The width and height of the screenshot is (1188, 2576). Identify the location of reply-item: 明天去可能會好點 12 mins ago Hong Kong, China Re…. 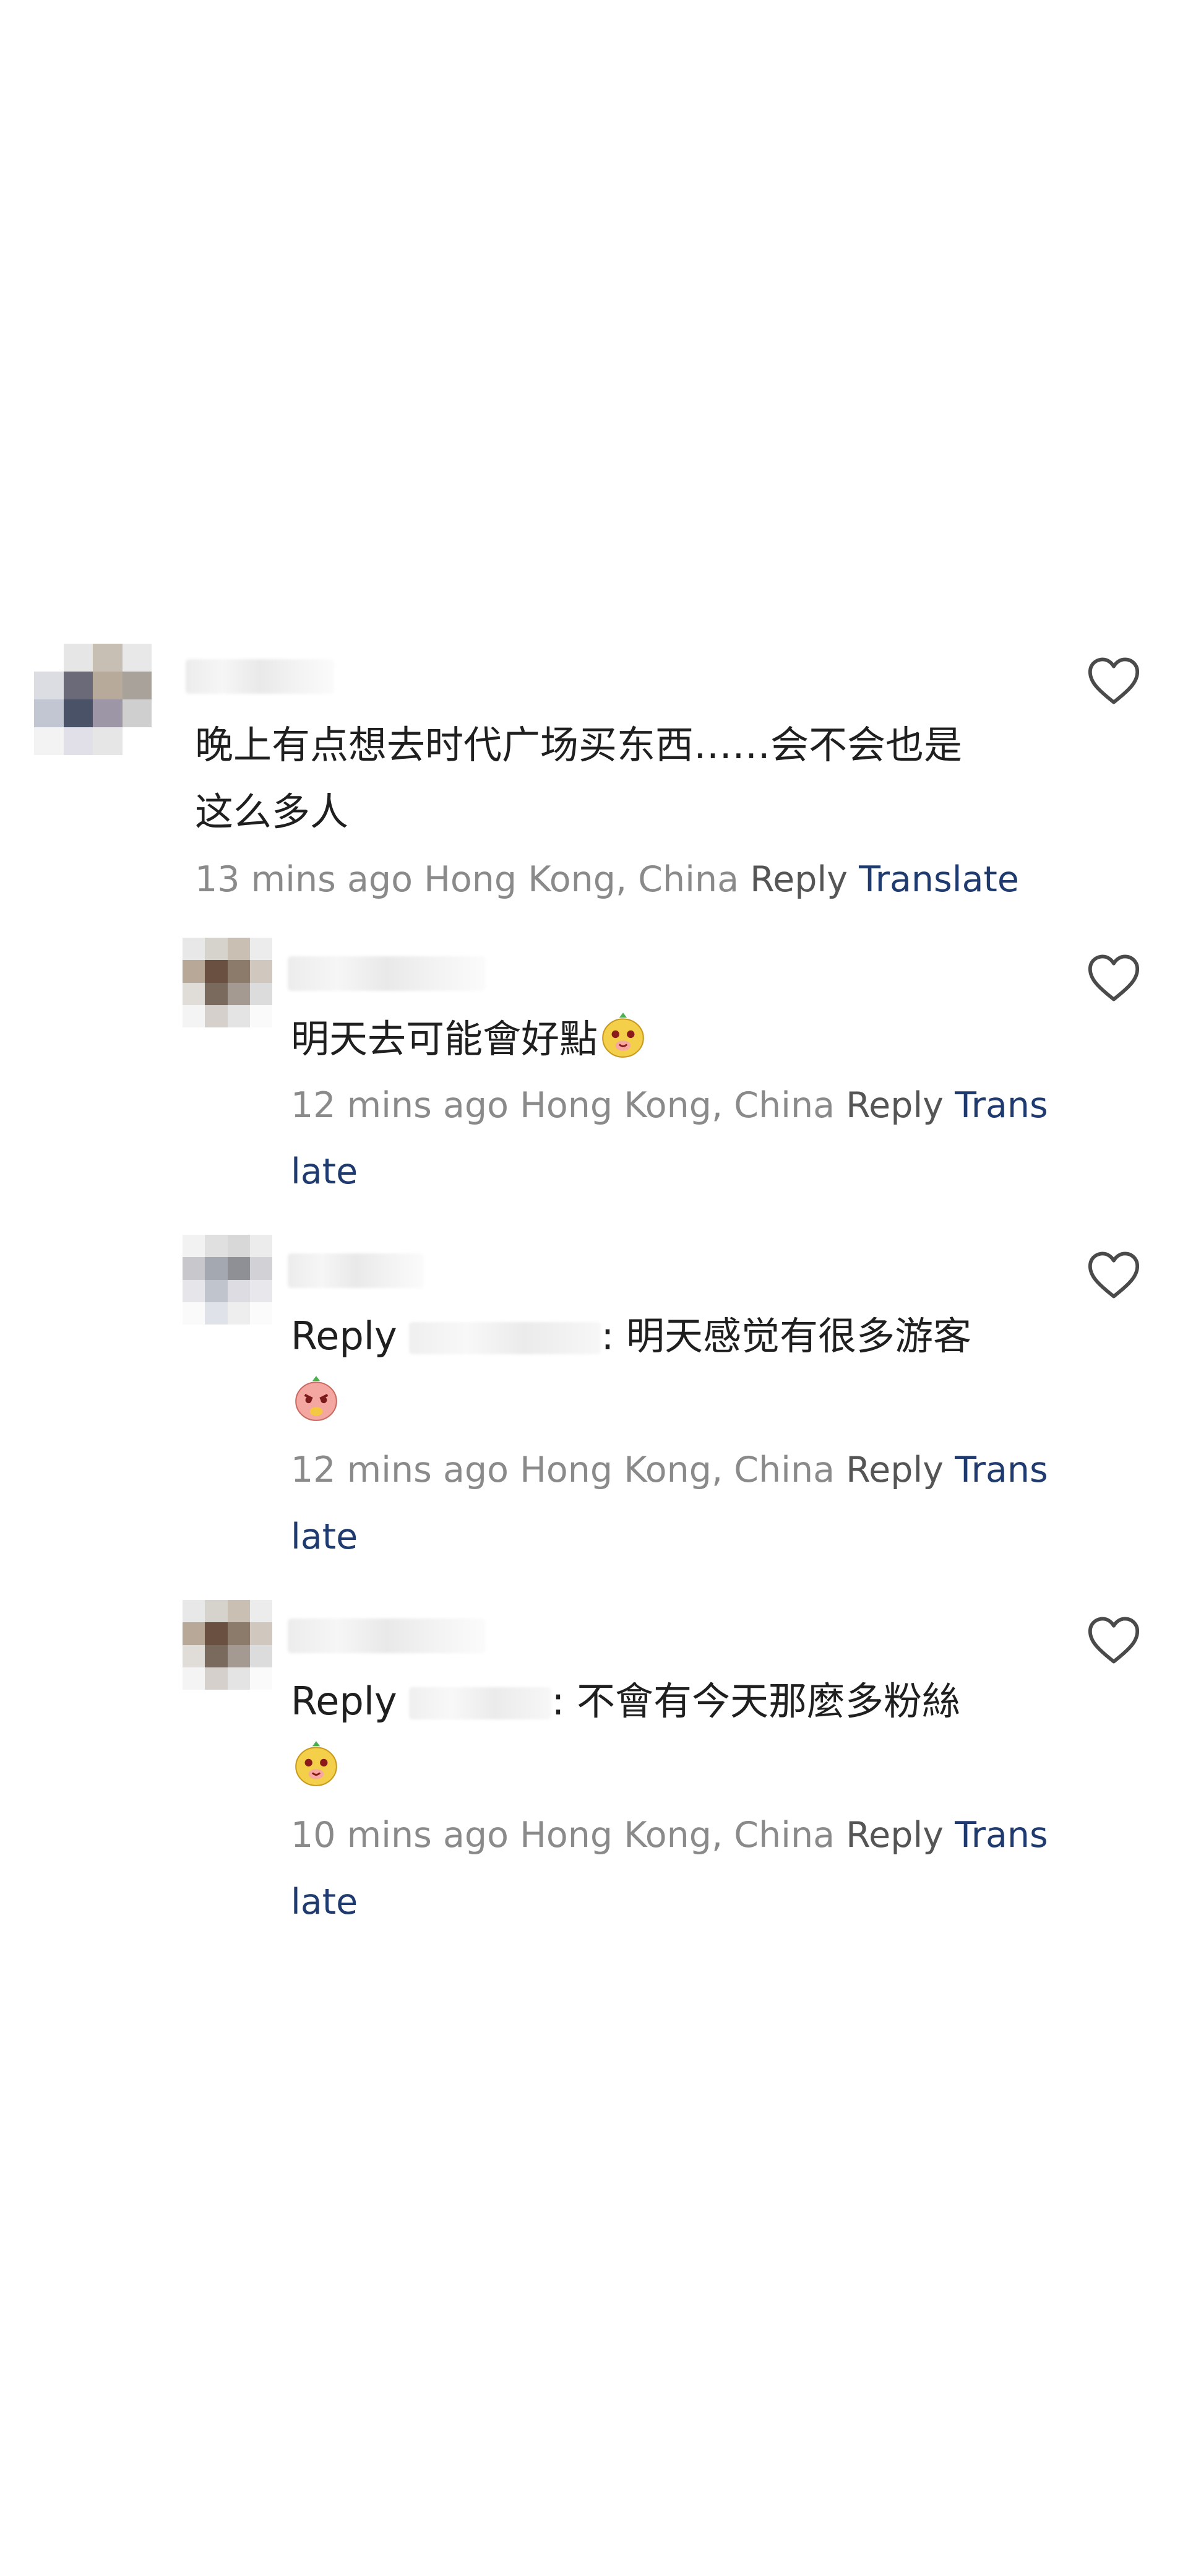
(594, 1064).